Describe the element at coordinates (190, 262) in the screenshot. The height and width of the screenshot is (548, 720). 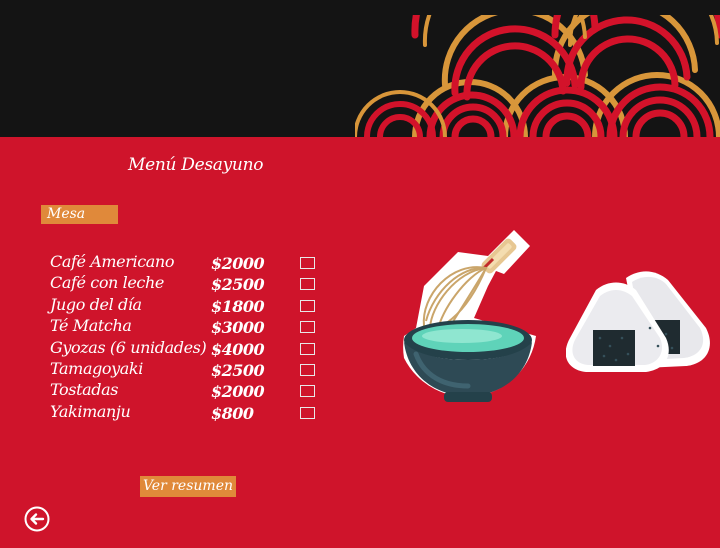
I see `menu-item: Café Americano $2000` at that location.